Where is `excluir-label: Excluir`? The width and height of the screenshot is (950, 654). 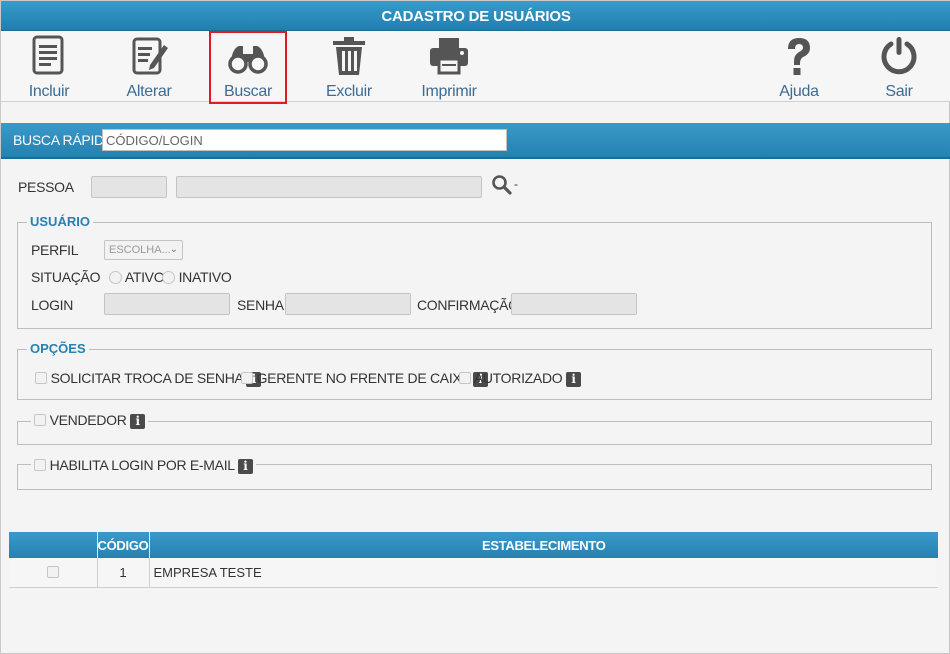 excluir-label: Excluir is located at coordinates (349, 91).